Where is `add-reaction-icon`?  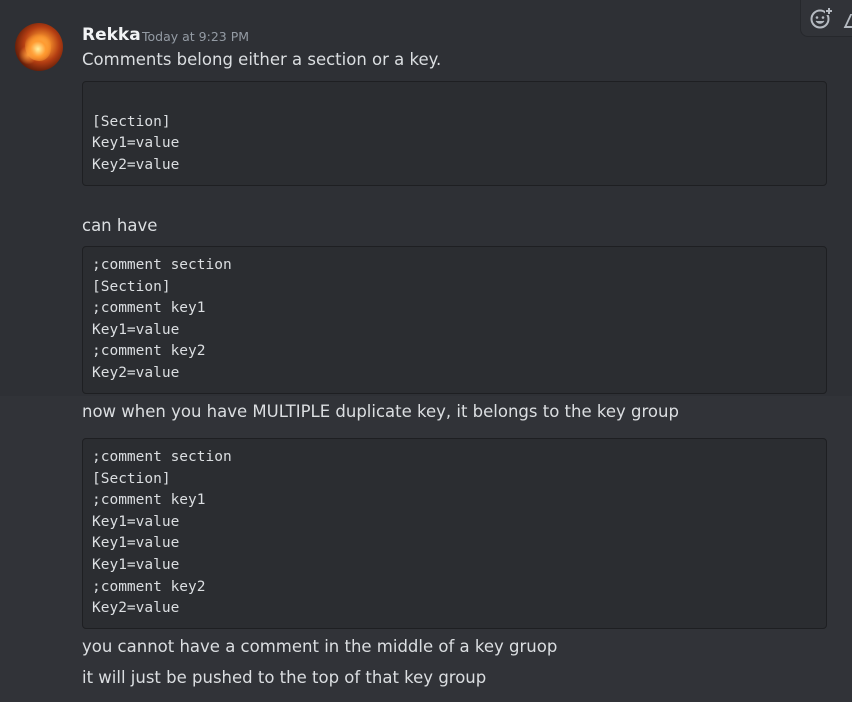 add-reaction-icon is located at coordinates (821, 18).